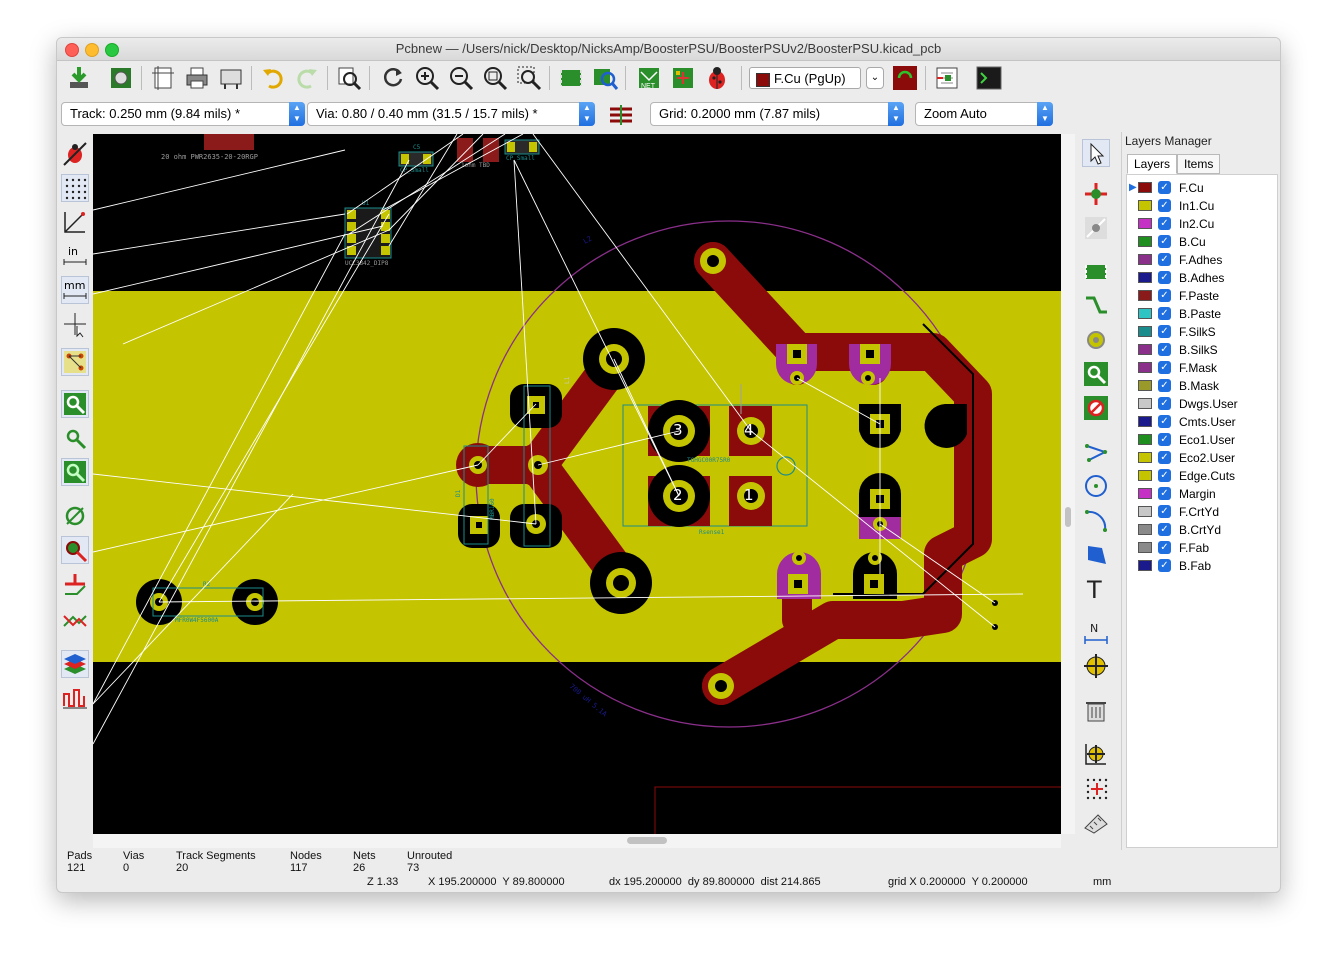  I want to click on horizontal-scrollbar, so click(577, 841).